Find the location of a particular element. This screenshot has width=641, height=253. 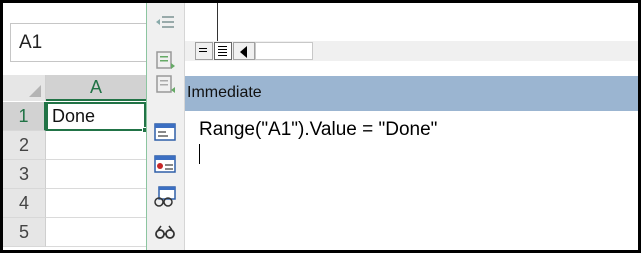

row-header-4: 4 is located at coordinates (24, 203).